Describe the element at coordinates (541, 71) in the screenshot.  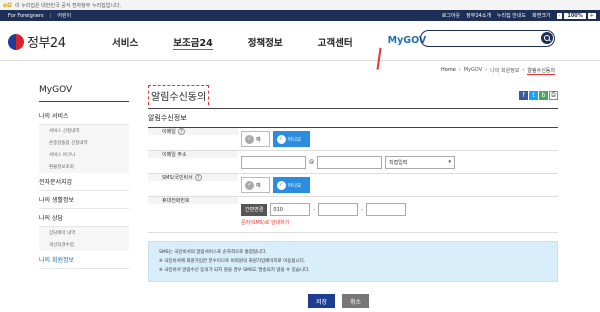
I see `breadcrumb-current: 알림수신동의` at that location.